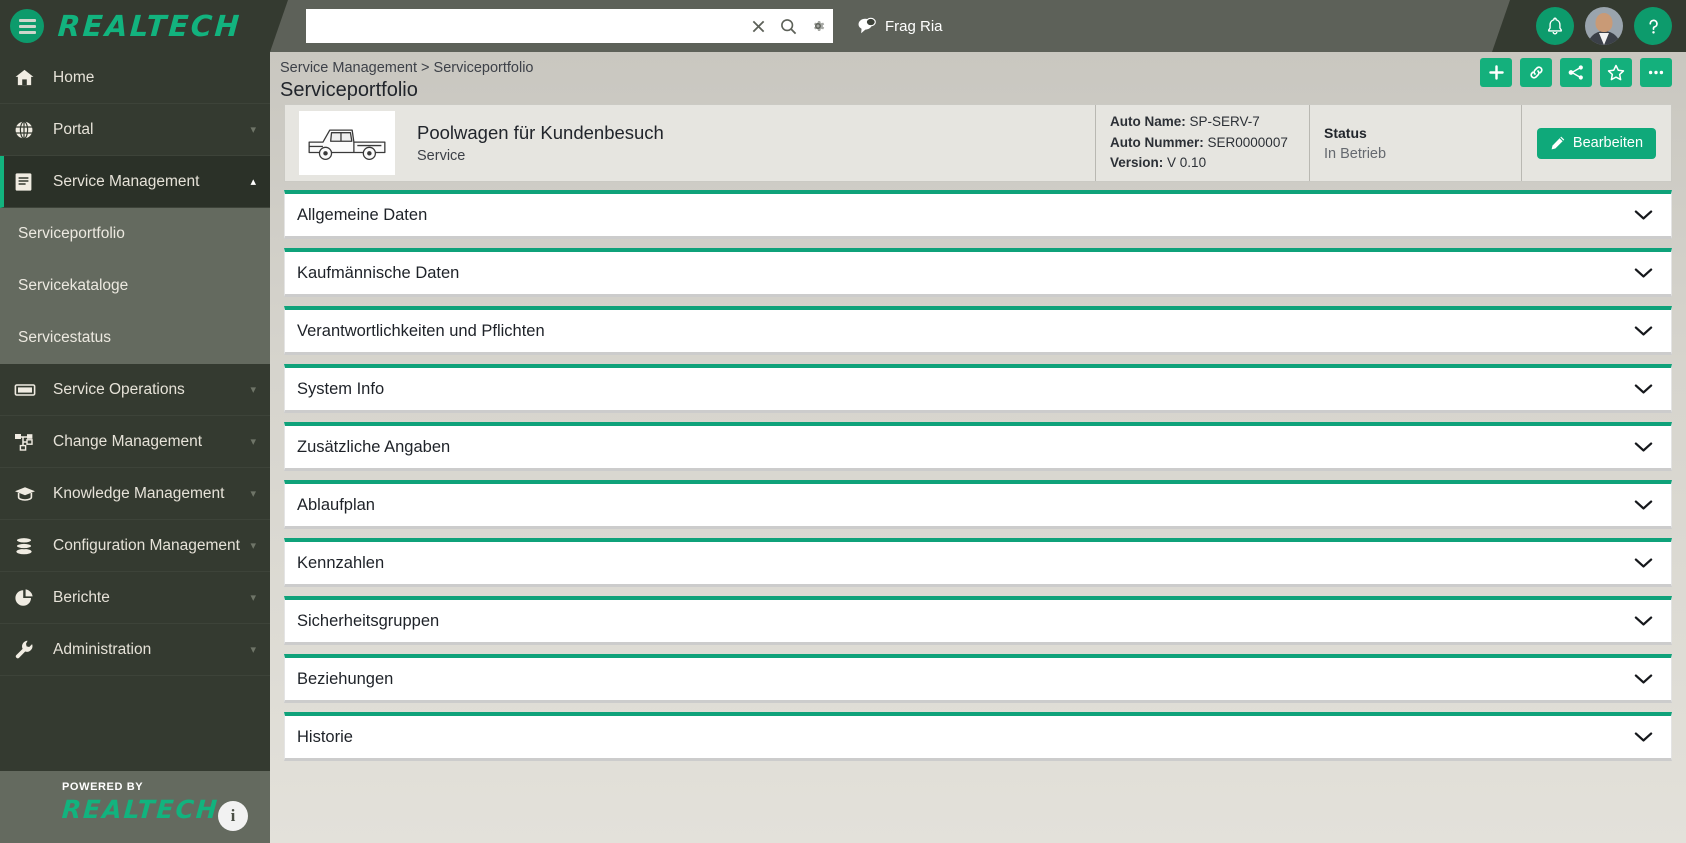  Describe the element at coordinates (978, 678) in the screenshot. I see `accordion-beziehungen: Beziehungen` at that location.